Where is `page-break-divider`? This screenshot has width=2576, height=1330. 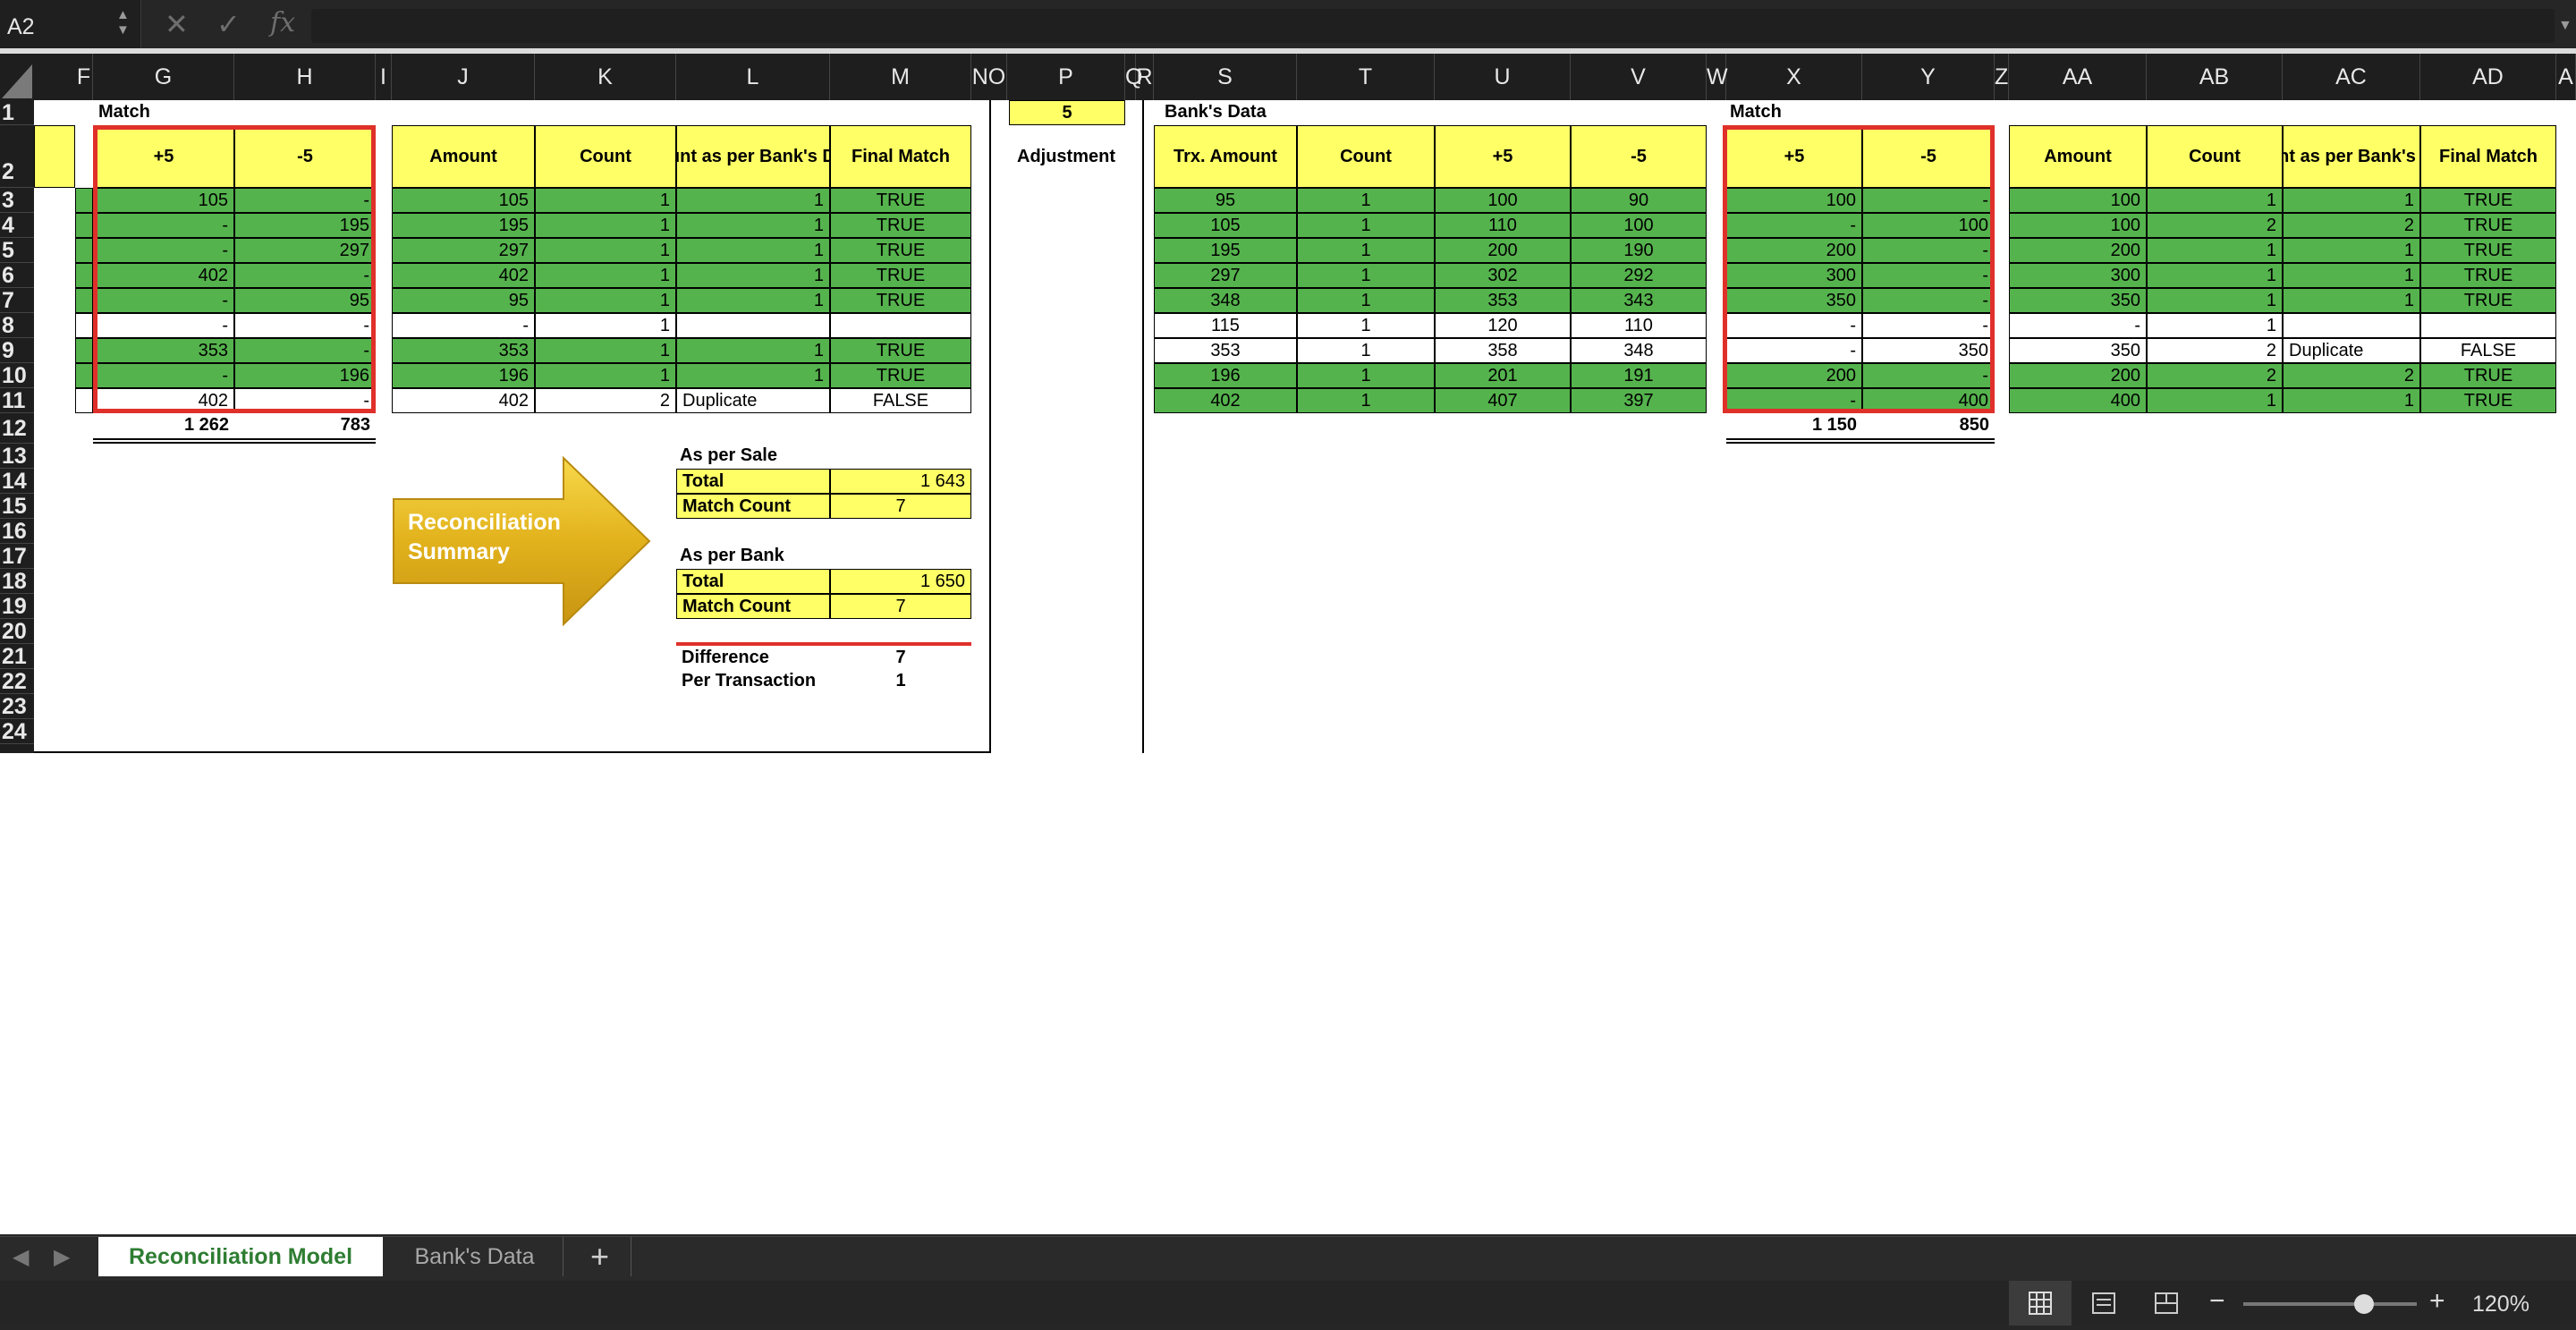 page-break-divider is located at coordinates (1143, 426).